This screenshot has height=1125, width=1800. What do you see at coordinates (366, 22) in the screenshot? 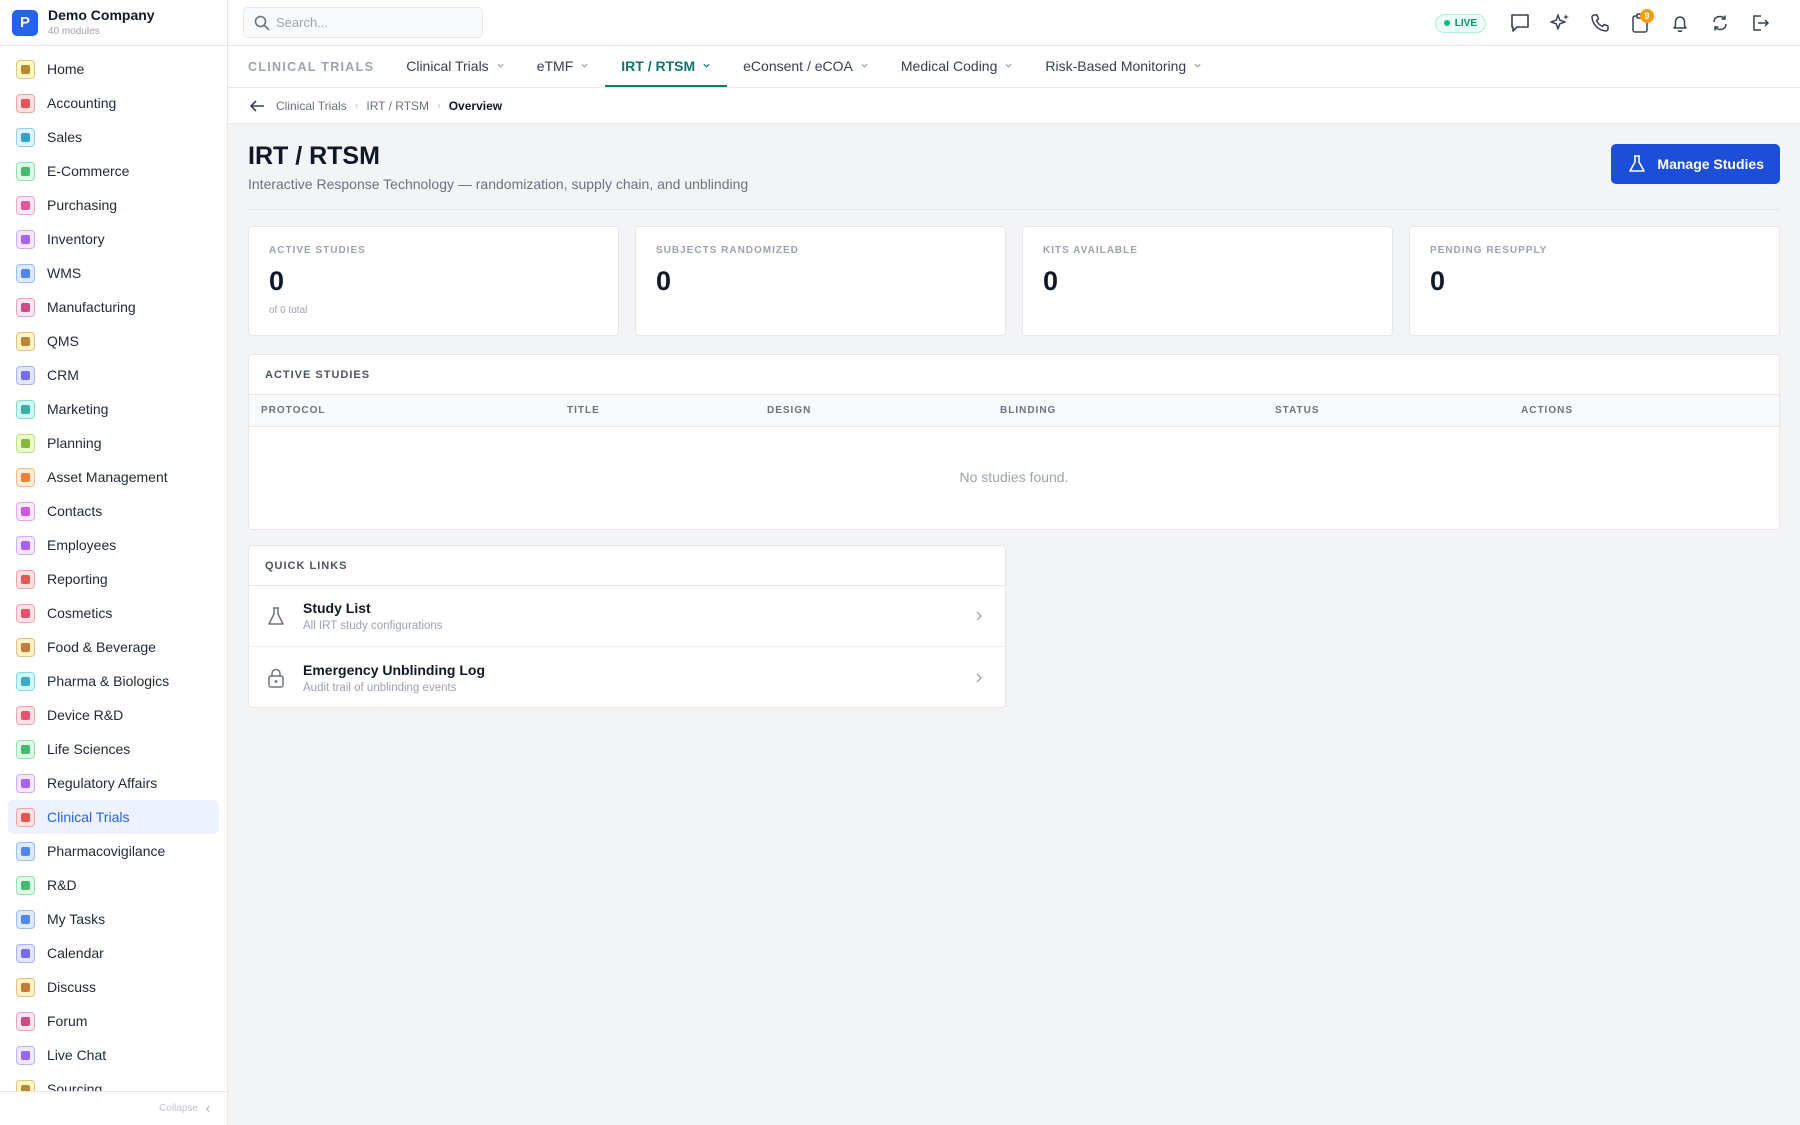
I see `search-input` at bounding box center [366, 22].